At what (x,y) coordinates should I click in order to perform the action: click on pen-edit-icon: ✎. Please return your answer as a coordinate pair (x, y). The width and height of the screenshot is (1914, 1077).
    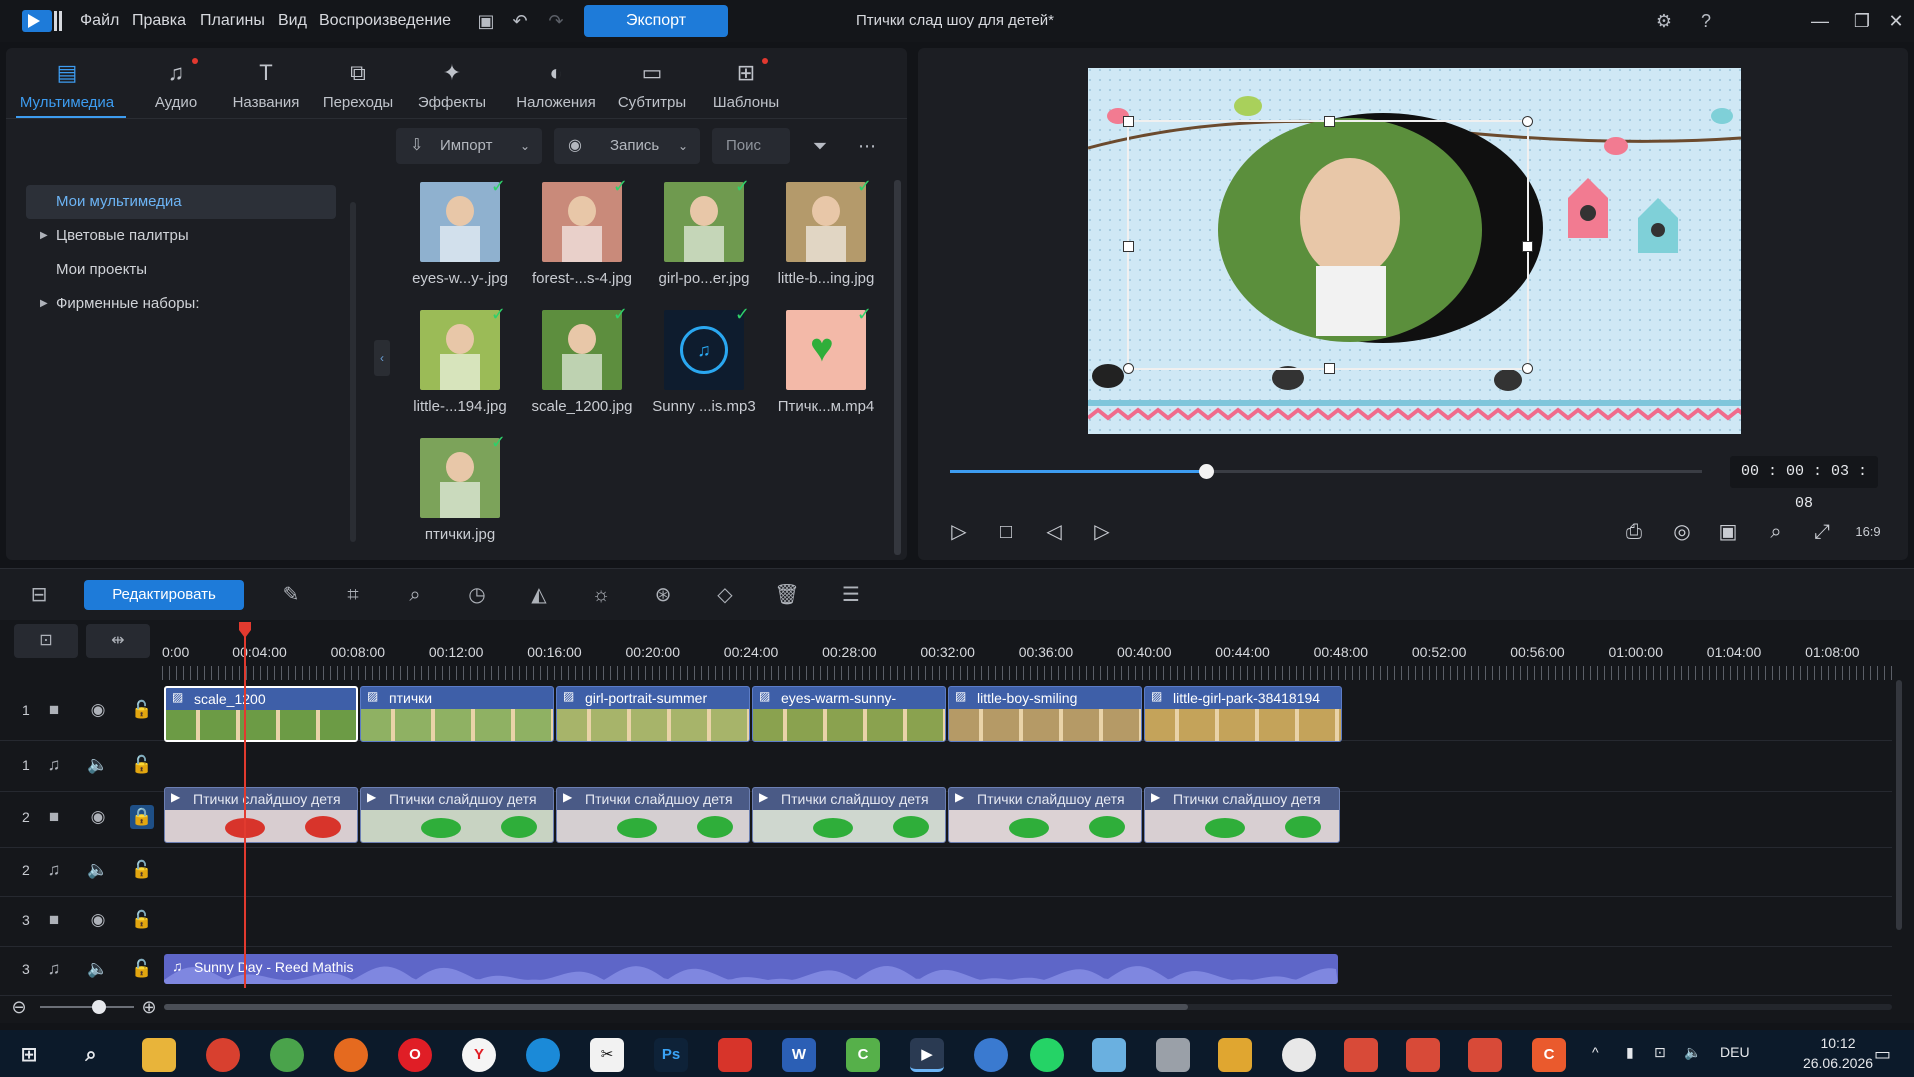
    Looking at the image, I should click on (291, 595).